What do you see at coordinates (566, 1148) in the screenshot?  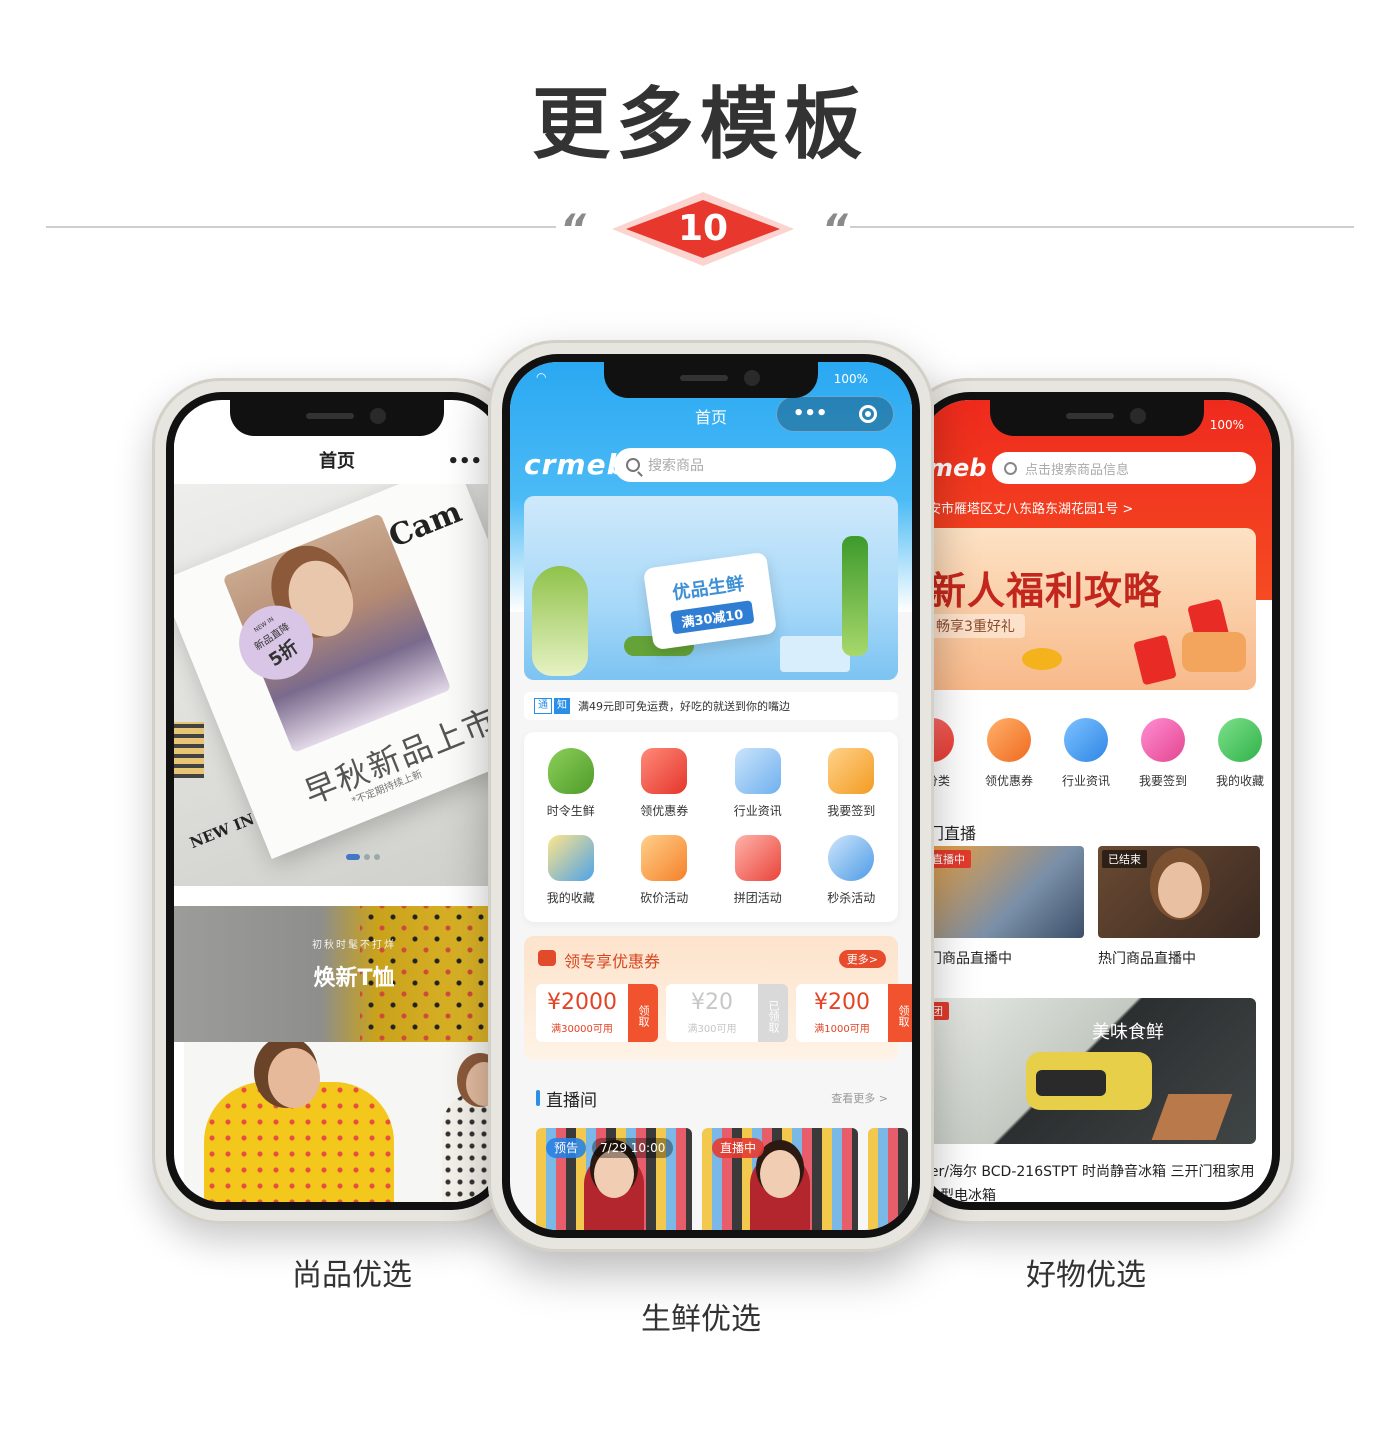 I see `live-status-badge: 预告` at bounding box center [566, 1148].